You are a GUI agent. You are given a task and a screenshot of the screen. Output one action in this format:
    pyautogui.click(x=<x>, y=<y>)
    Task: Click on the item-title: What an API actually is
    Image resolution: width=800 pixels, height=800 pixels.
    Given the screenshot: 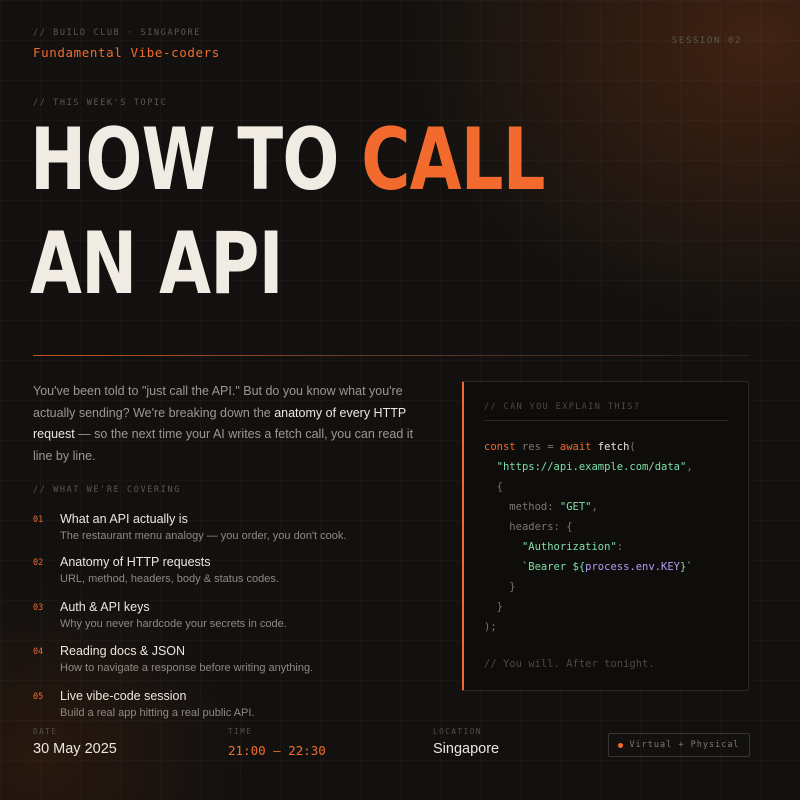 What is the action you would take?
    pyautogui.click(x=124, y=519)
    